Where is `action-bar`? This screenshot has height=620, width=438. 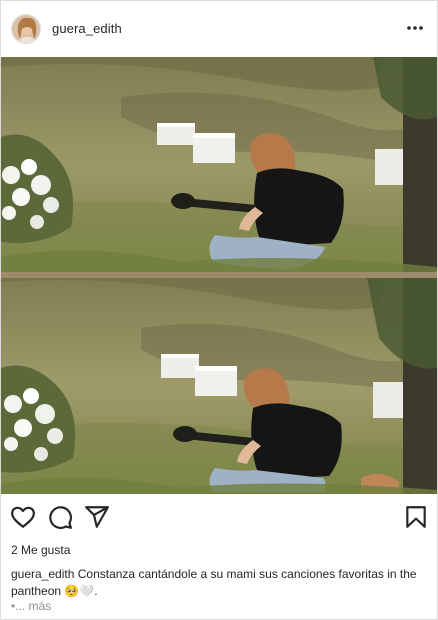
action-bar is located at coordinates (219, 516).